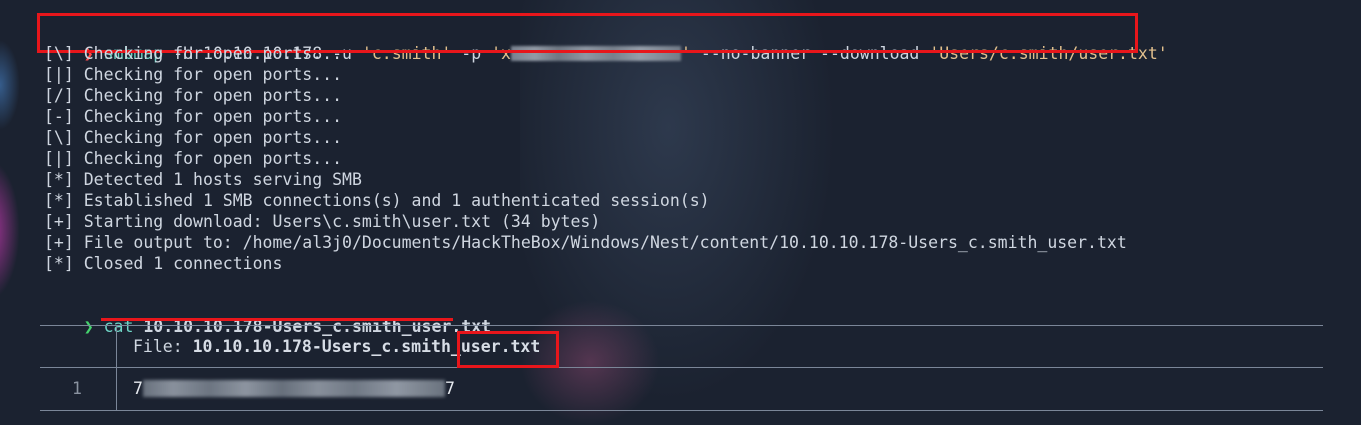 This screenshot has height=425, width=1361. I want to click on file-name-prefix: 10.10.10.178-Users_c.smith_, so click(326, 346).